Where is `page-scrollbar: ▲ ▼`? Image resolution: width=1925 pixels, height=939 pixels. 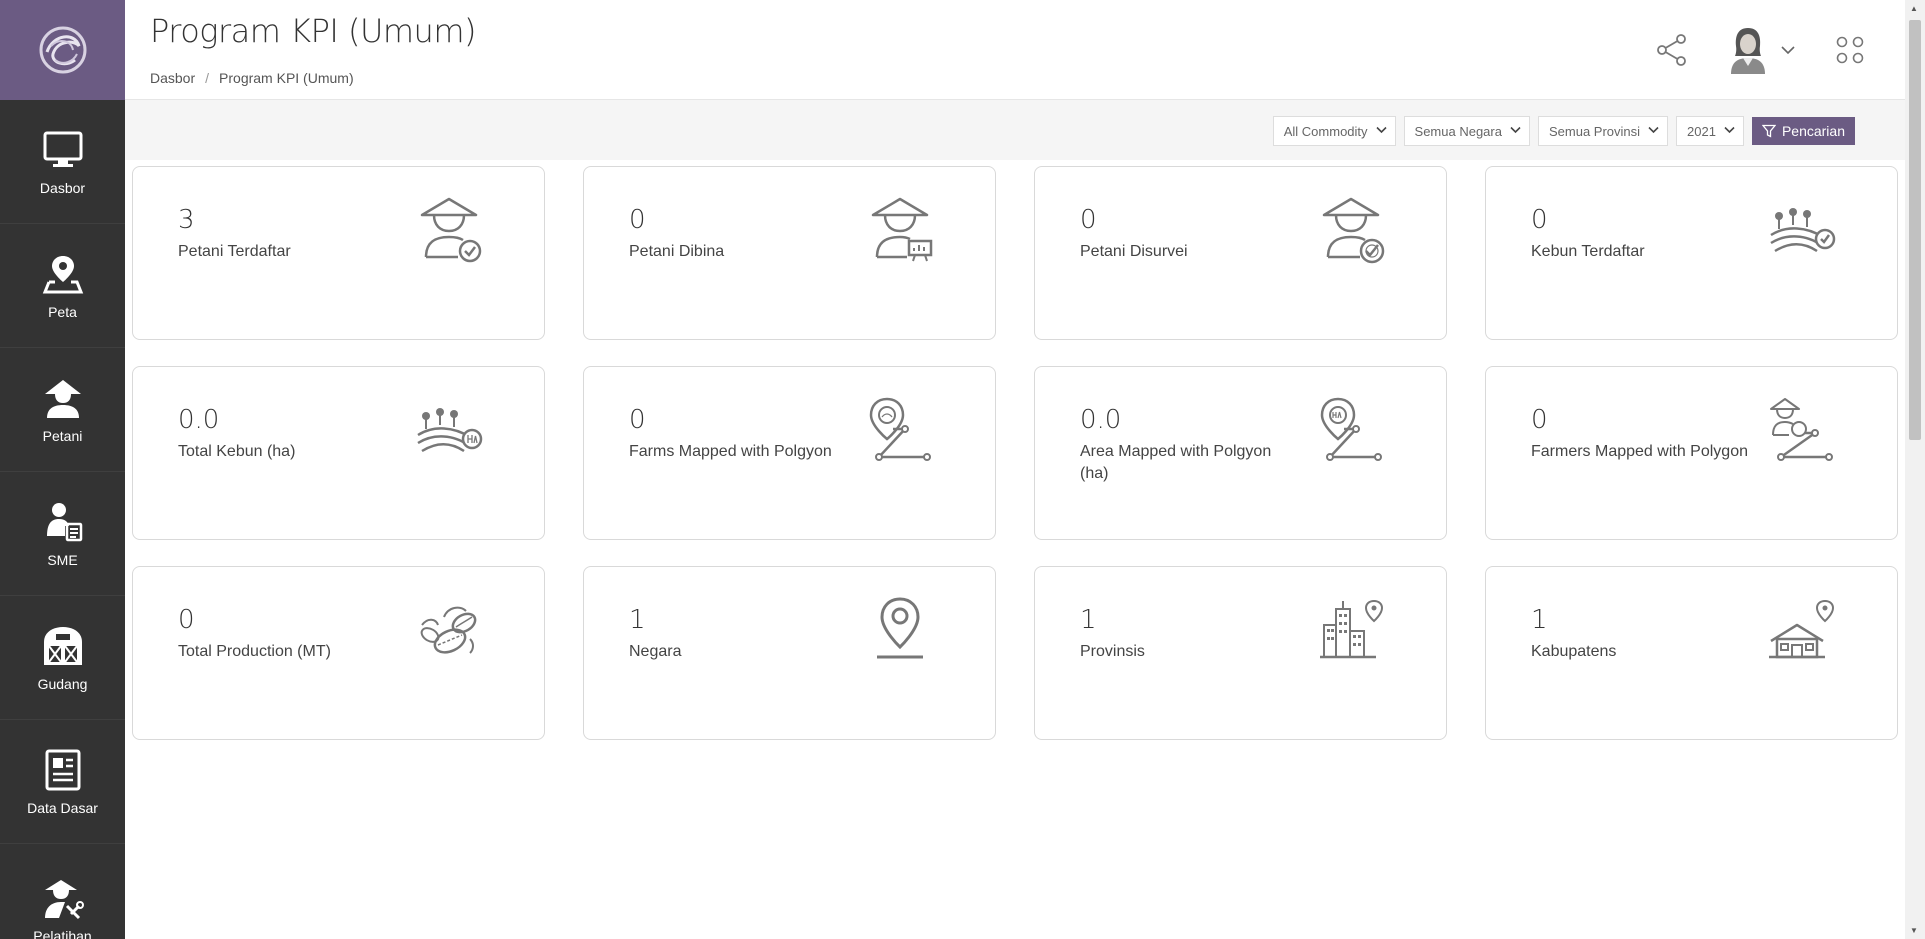 page-scrollbar: ▲ ▼ is located at coordinates (1915, 469).